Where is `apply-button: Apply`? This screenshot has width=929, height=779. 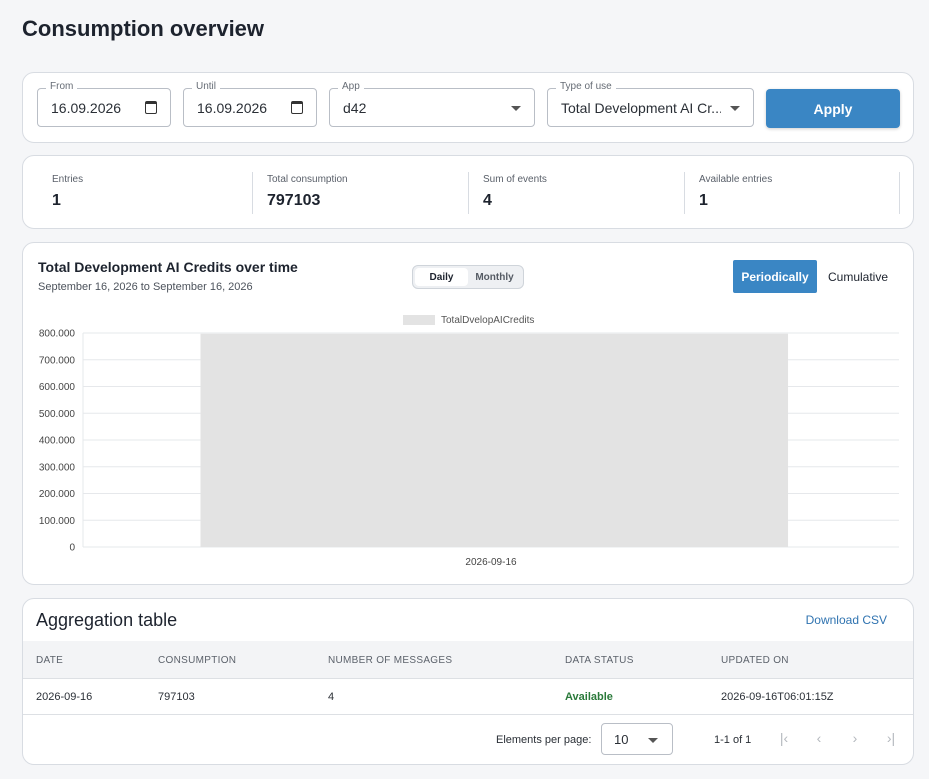
apply-button: Apply is located at coordinates (833, 108).